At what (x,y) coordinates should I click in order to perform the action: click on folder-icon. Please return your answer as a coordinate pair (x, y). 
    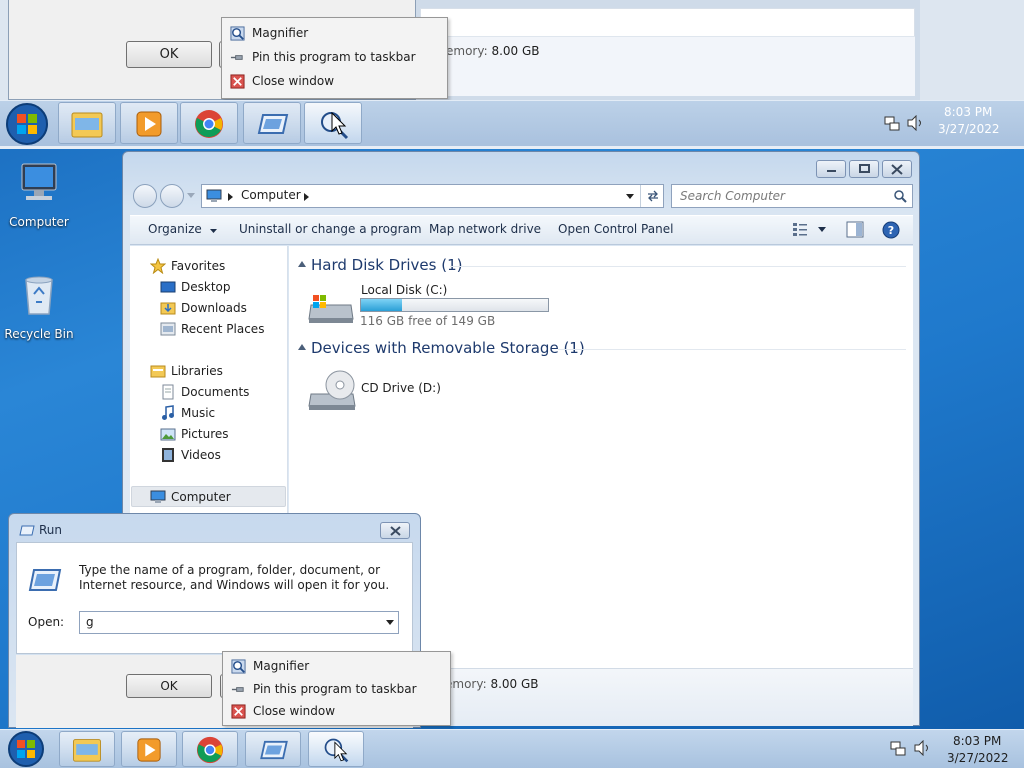
    Looking at the image, I should click on (87, 125).